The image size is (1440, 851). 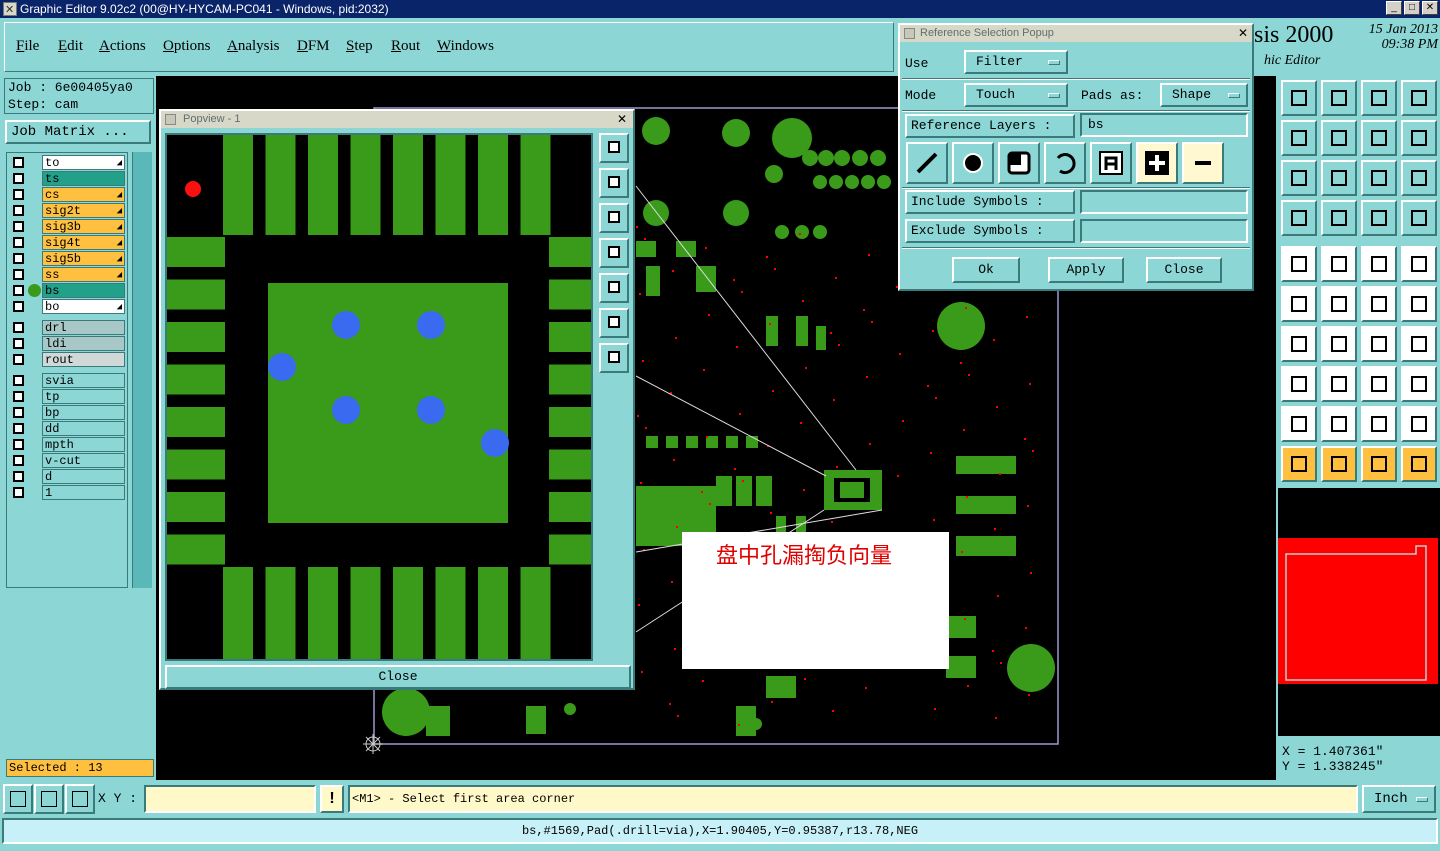 I want to click on use-select: Filter, so click(x=1016, y=62).